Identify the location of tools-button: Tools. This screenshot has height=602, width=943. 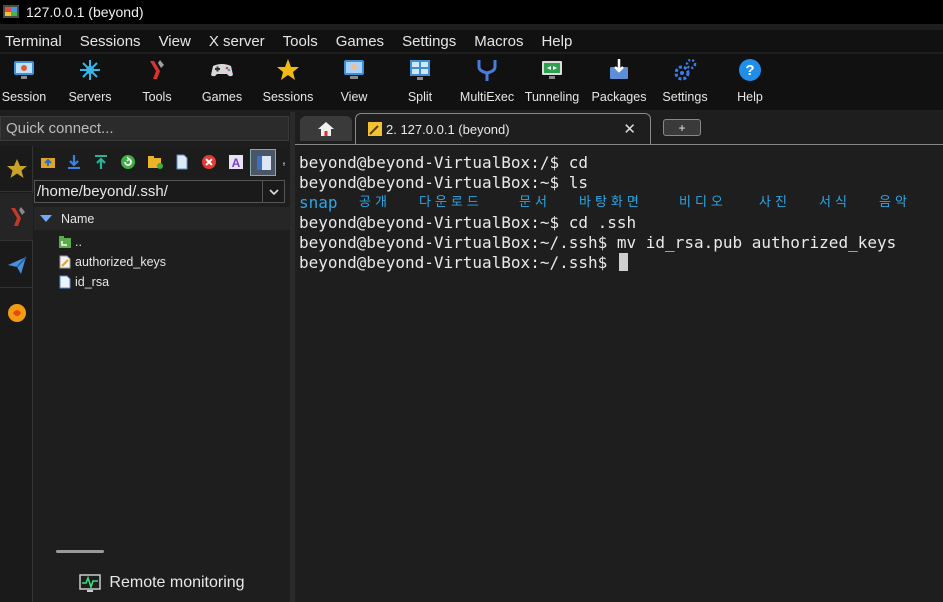
(157, 82).